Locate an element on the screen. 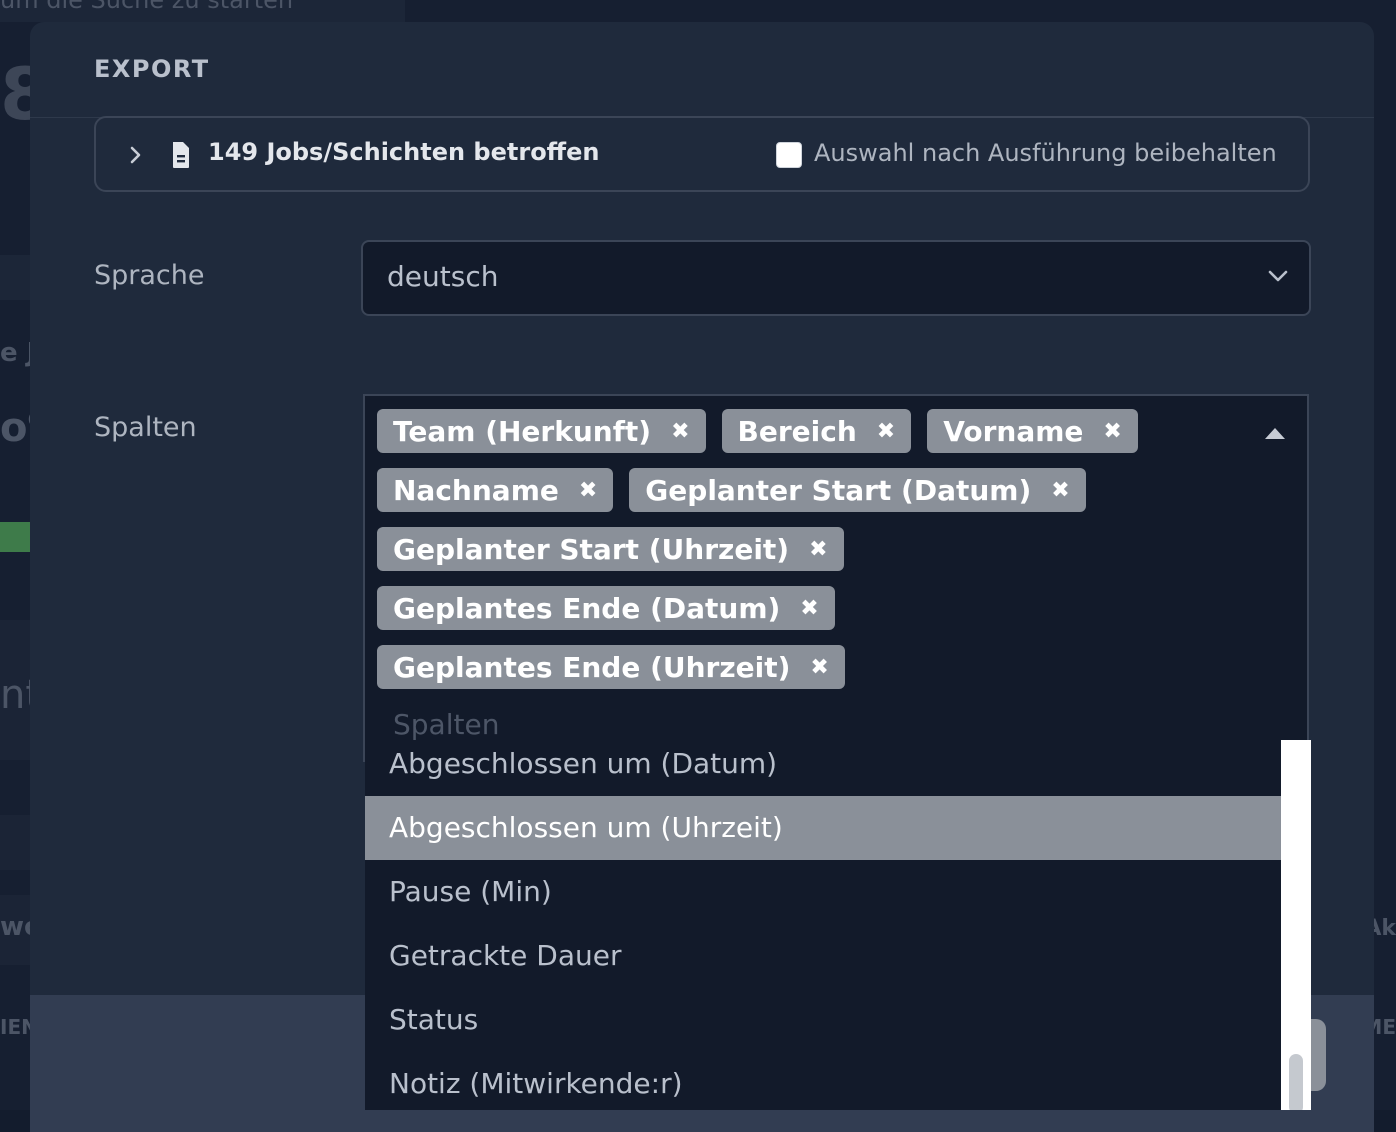 The width and height of the screenshot is (1396, 1132). column-option: Abgeschlossen um (Datum) is located at coordinates (823, 768).